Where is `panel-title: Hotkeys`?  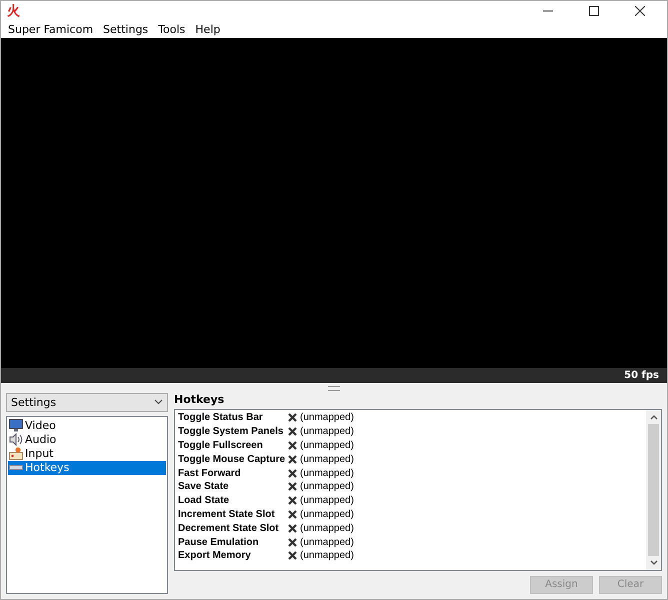 panel-title: Hotkeys is located at coordinates (200, 399).